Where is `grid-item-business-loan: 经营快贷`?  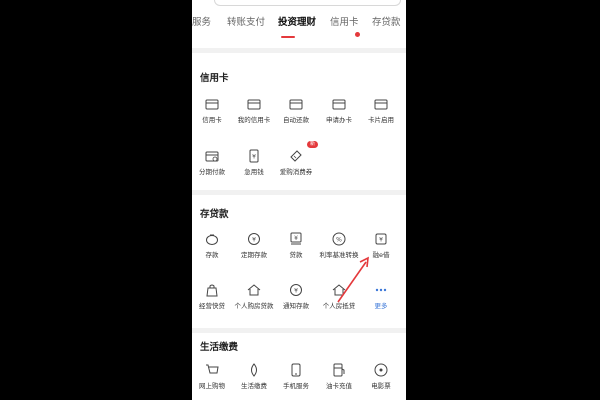
grid-item-business-loan: 经营快贷 is located at coordinates (212, 296).